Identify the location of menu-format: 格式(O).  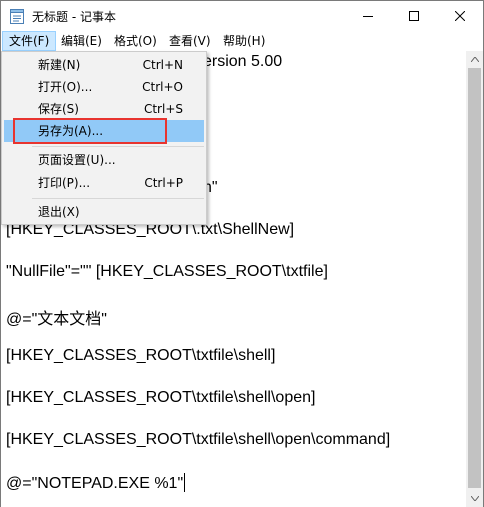
(135, 41).